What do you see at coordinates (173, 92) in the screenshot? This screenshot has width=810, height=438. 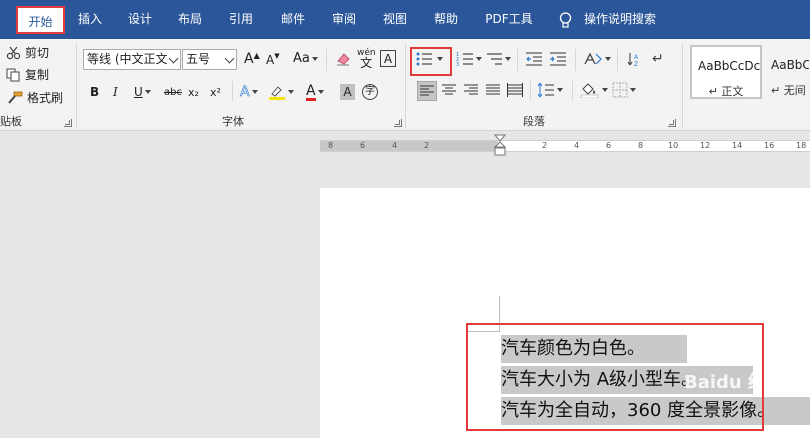 I see `strikethrough-button: abc` at bounding box center [173, 92].